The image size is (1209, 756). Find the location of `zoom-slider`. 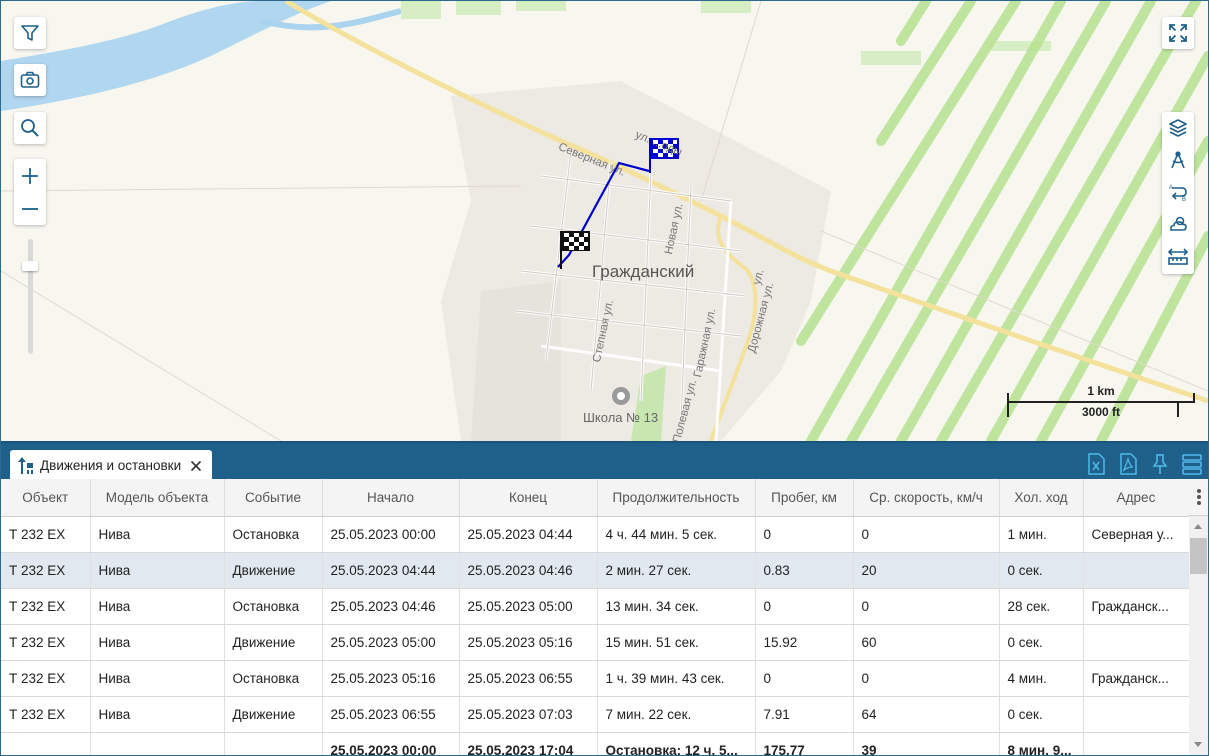

zoom-slider is located at coordinates (30, 296).